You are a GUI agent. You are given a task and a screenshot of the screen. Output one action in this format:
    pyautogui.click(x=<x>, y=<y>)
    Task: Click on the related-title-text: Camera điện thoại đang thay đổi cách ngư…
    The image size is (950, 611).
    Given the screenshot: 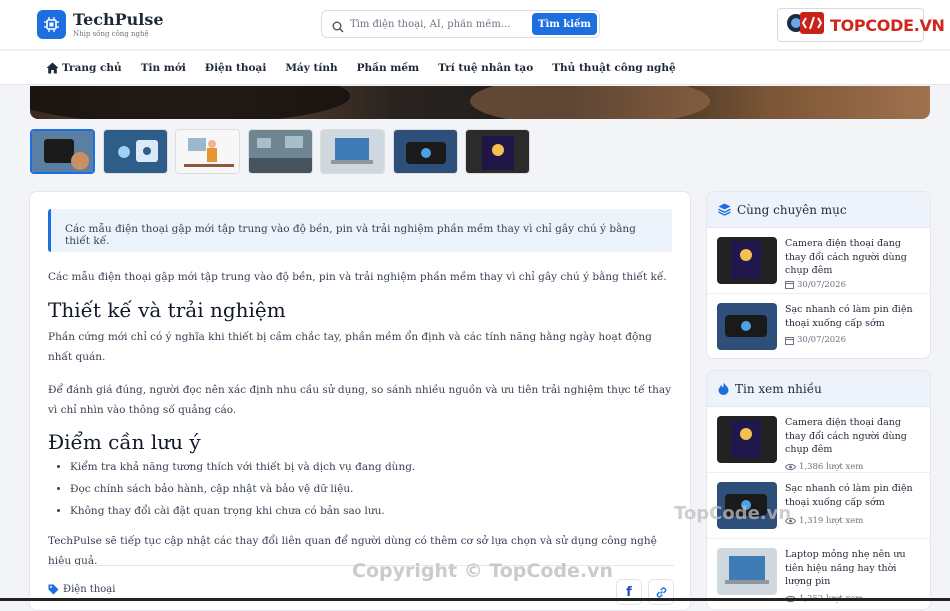 What is the action you would take?
    pyautogui.click(x=846, y=257)
    